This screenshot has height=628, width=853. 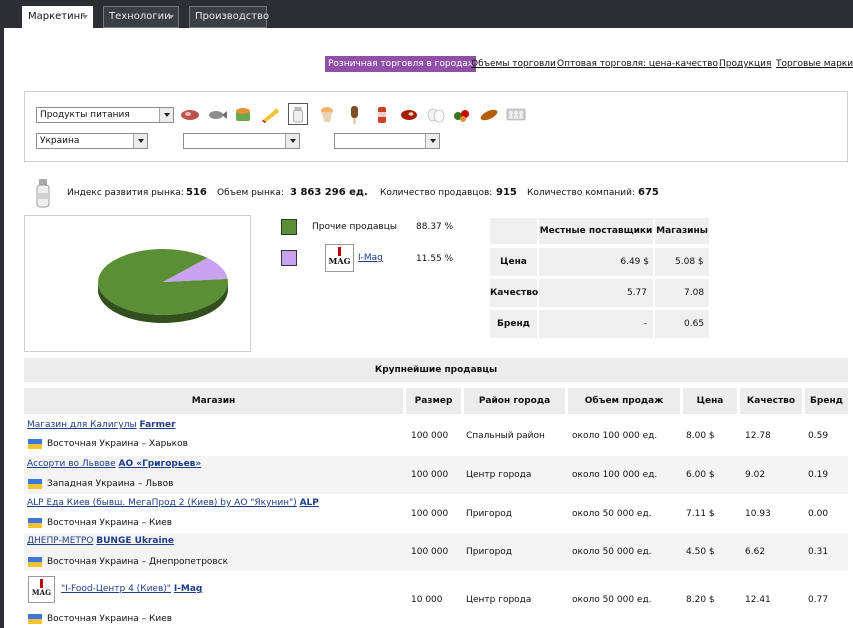 What do you see at coordinates (135, 541) in the screenshot?
I see `brand-link: BUNGE Ukraine` at bounding box center [135, 541].